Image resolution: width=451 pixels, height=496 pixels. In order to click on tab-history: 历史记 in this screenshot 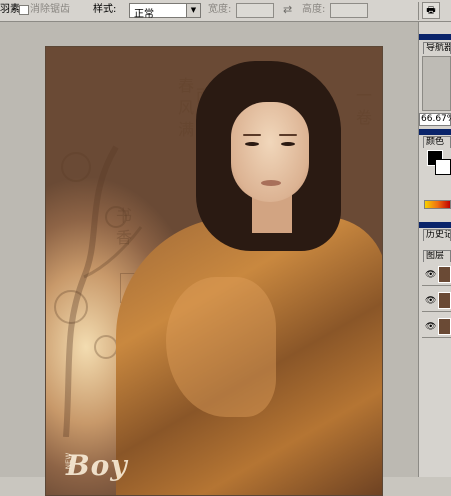, I will do `click(437, 235)`.